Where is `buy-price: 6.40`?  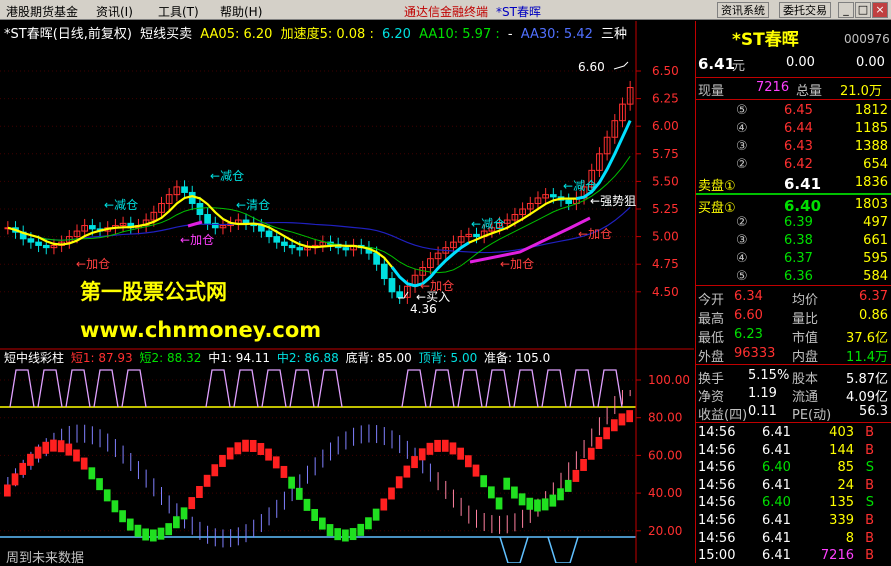
buy-price: 6.40 is located at coordinates (803, 206).